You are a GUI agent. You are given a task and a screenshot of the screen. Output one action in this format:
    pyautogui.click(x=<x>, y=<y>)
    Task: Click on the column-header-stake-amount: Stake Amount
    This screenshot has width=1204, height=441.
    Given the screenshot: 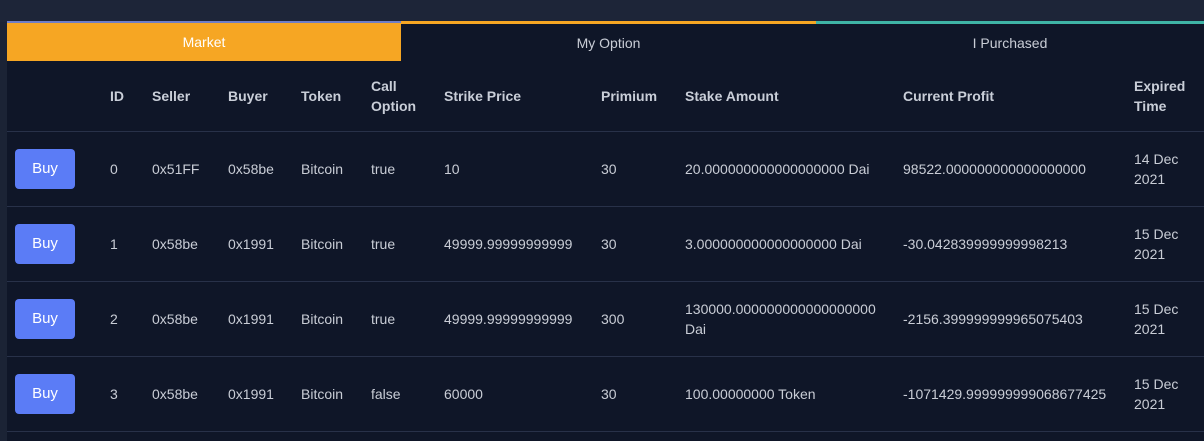 What is the action you would take?
    pyautogui.click(x=786, y=96)
    